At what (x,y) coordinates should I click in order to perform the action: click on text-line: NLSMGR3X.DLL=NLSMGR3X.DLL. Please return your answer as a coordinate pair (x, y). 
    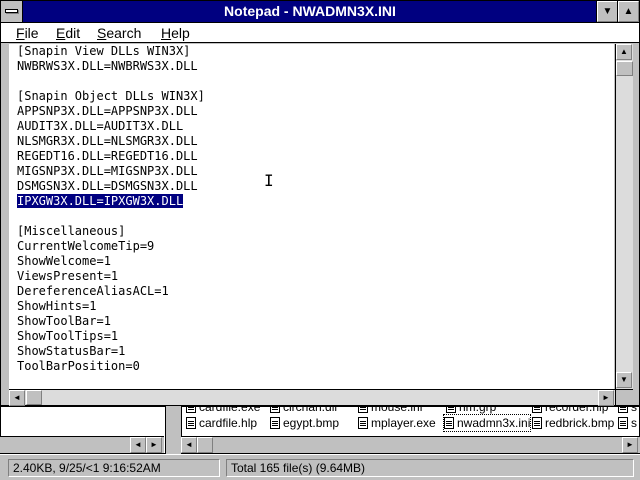
    Looking at the image, I should click on (107, 141).